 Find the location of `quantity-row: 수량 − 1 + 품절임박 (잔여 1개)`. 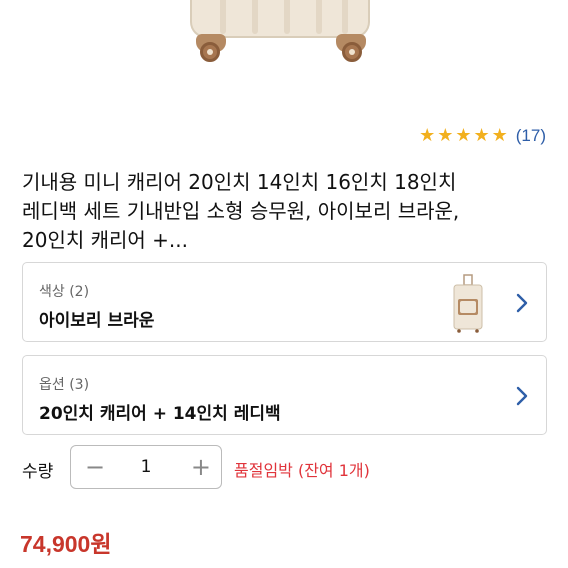

quantity-row: 수량 − 1 + 품절임박 (잔여 1개) is located at coordinates (287, 467).